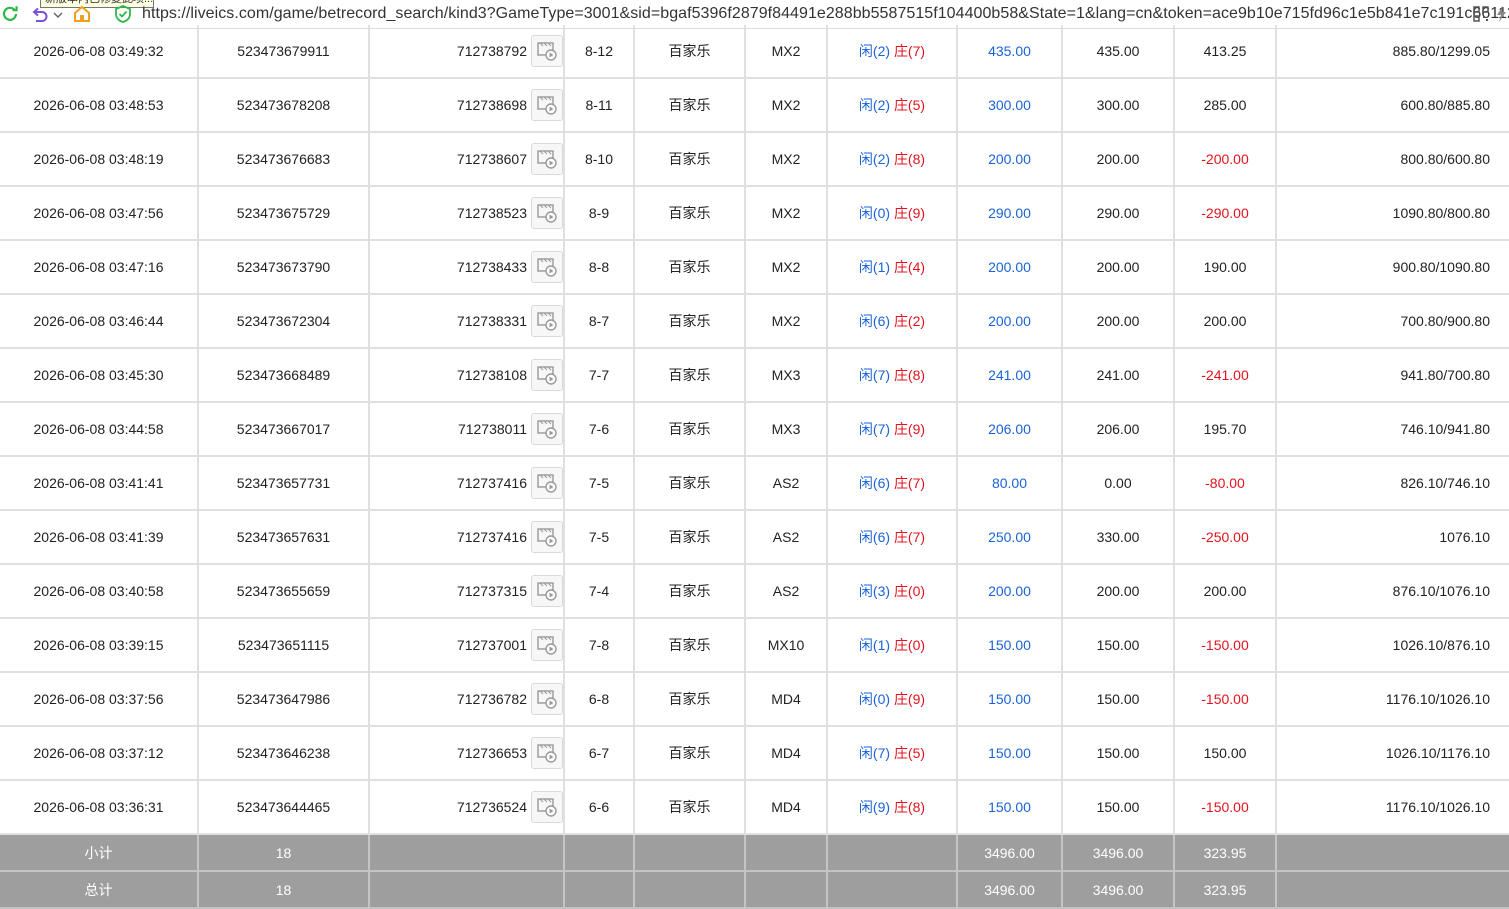 The image size is (1509, 909). Describe the element at coordinates (1225, 890) in the screenshot. I see `total-win: 323.95` at that location.